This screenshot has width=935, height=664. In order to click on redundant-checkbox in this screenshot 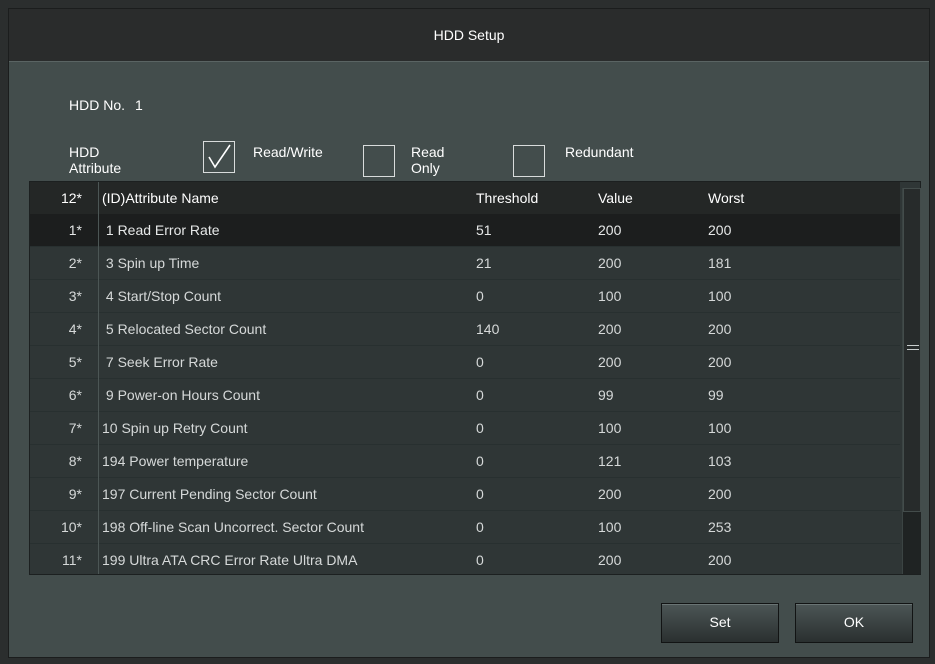, I will do `click(529, 161)`.